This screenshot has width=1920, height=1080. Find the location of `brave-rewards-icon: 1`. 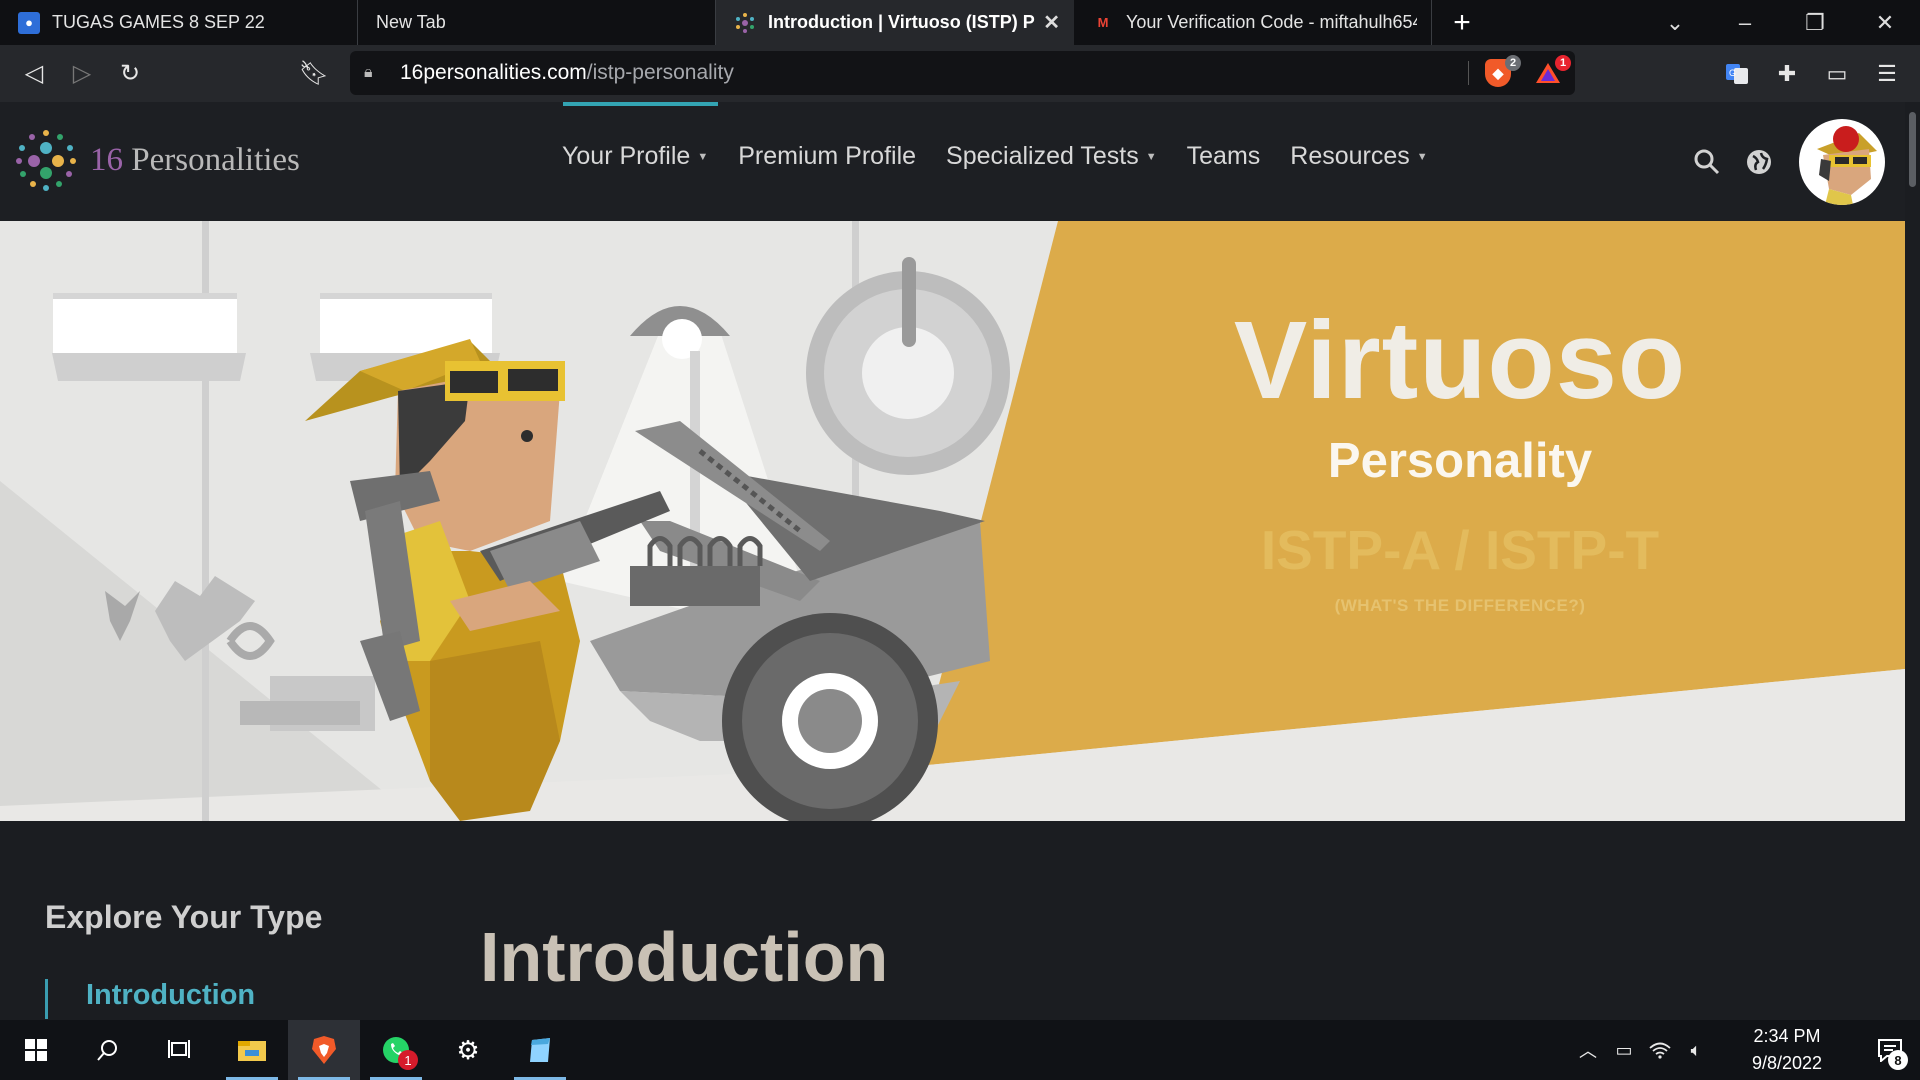

brave-rewards-icon: 1 is located at coordinates (1553, 71).